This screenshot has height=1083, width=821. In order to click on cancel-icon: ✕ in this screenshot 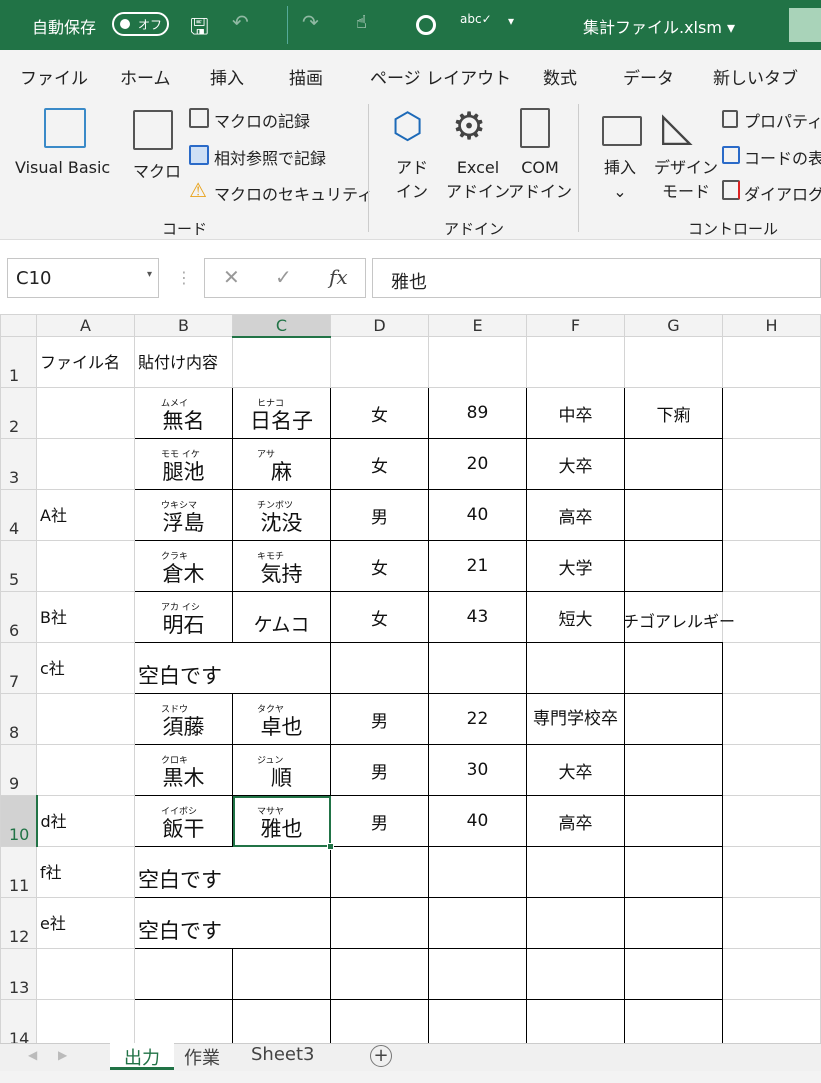, I will do `click(231, 277)`.